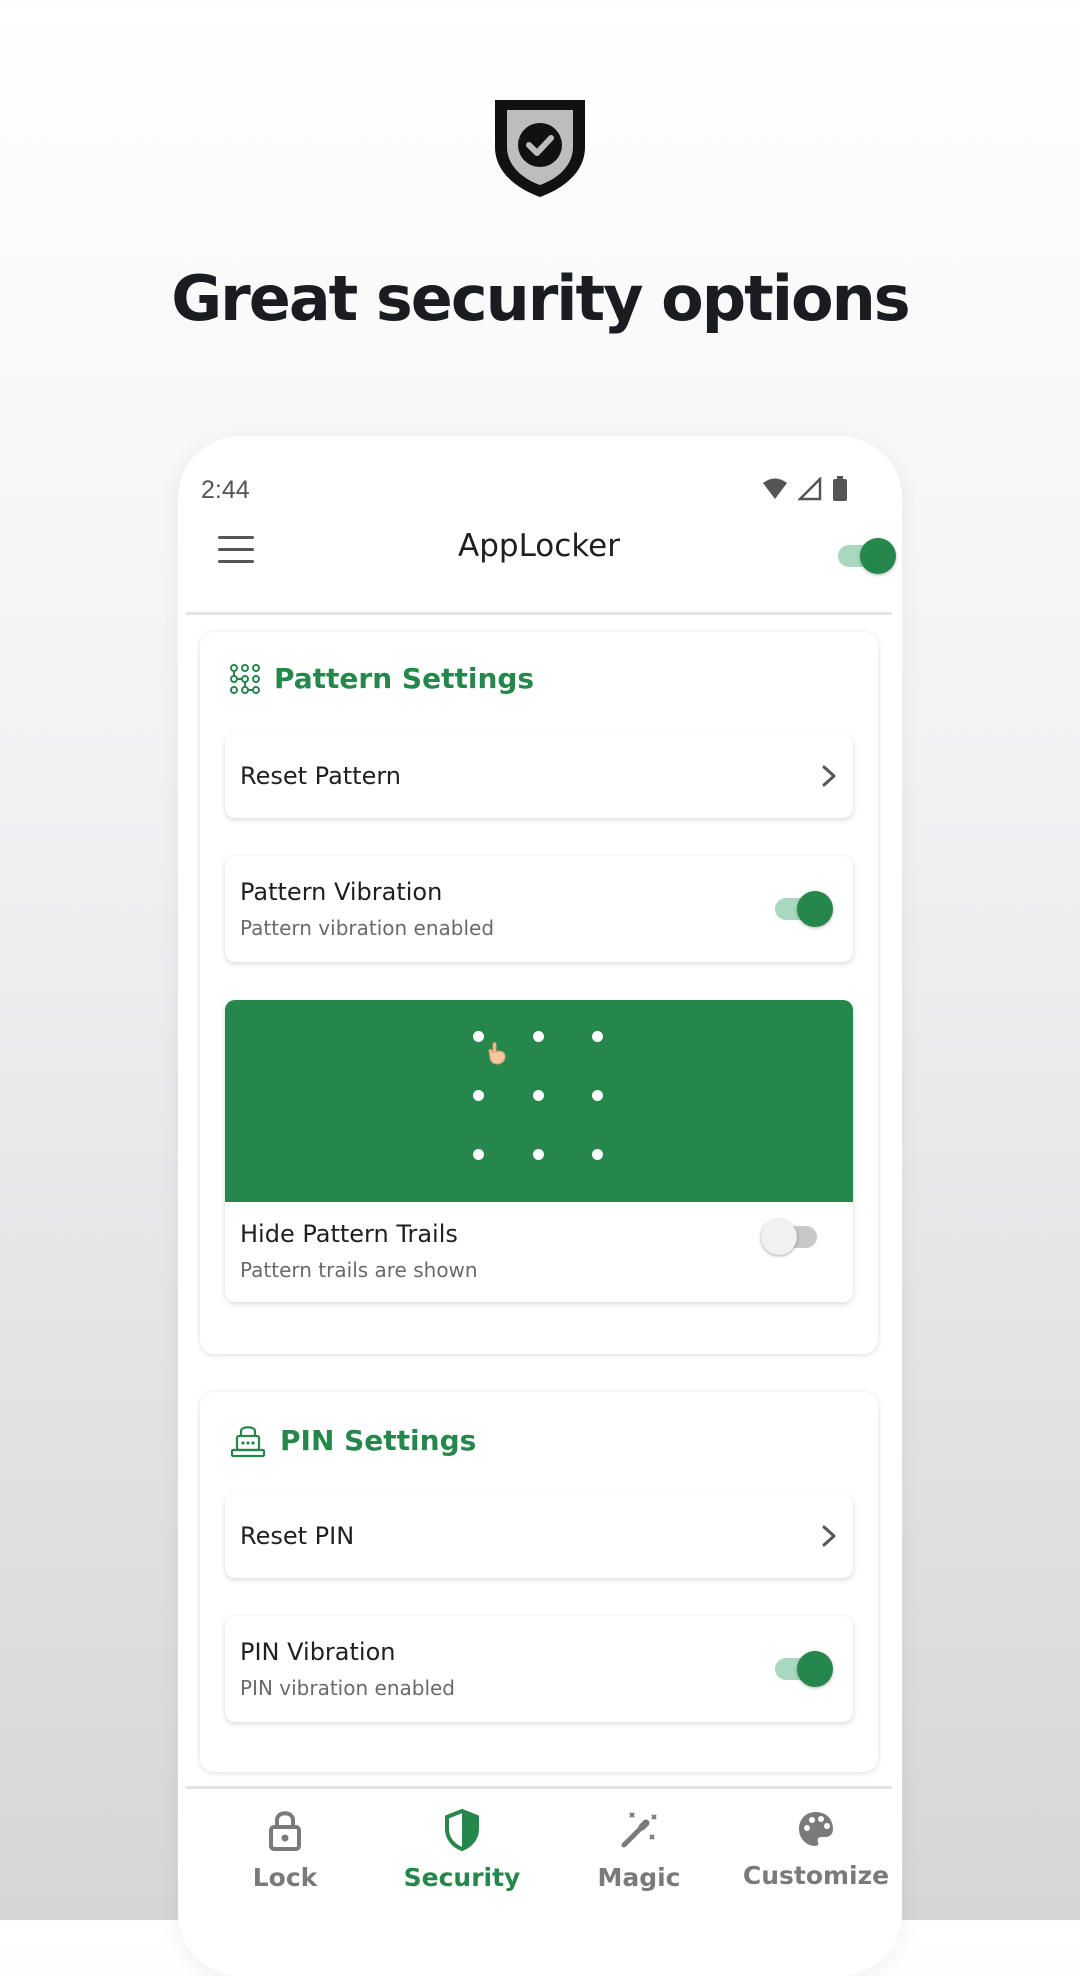 The image size is (1080, 1976). Describe the element at coordinates (341, 892) in the screenshot. I see `pattern-vibration-title: Pattern Vibration` at that location.